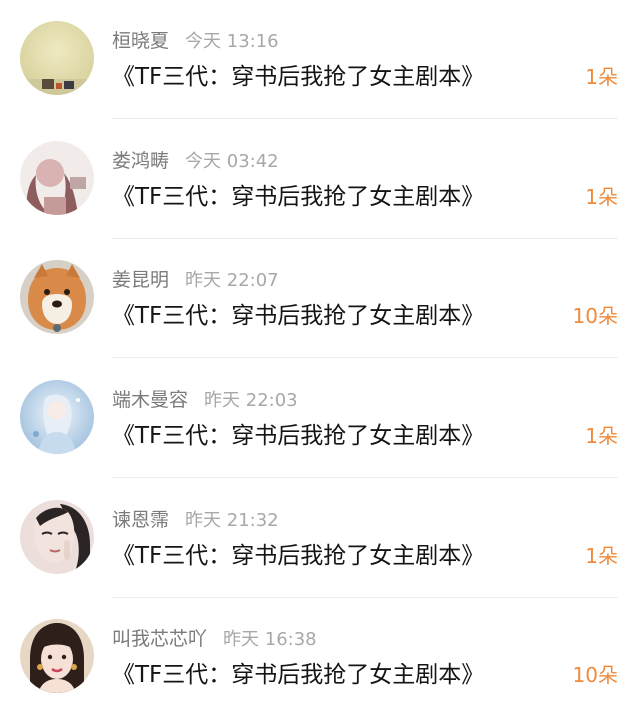 The height and width of the screenshot is (717, 640). Describe the element at coordinates (140, 520) in the screenshot. I see `user-name: 谏恩霈` at that location.